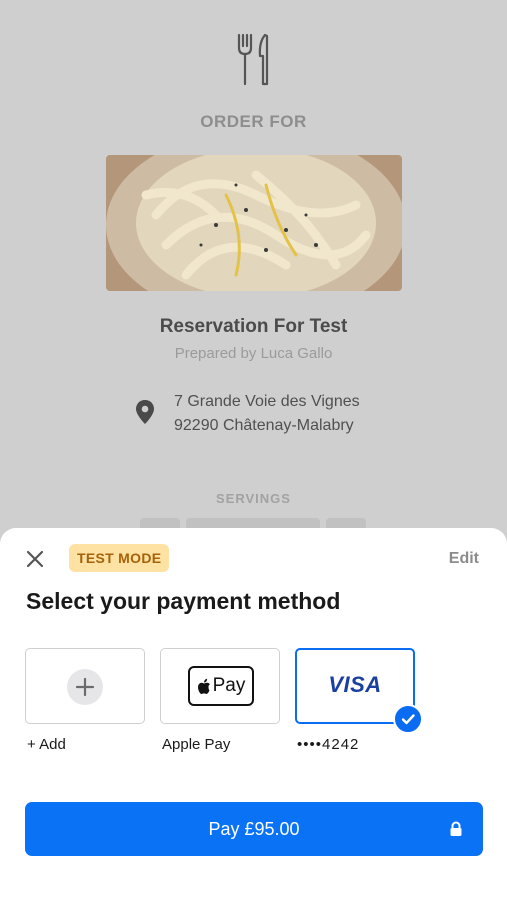 The height and width of the screenshot is (900, 507). What do you see at coordinates (328, 744) in the screenshot?
I see `visa-card-label: ••••4242` at bounding box center [328, 744].